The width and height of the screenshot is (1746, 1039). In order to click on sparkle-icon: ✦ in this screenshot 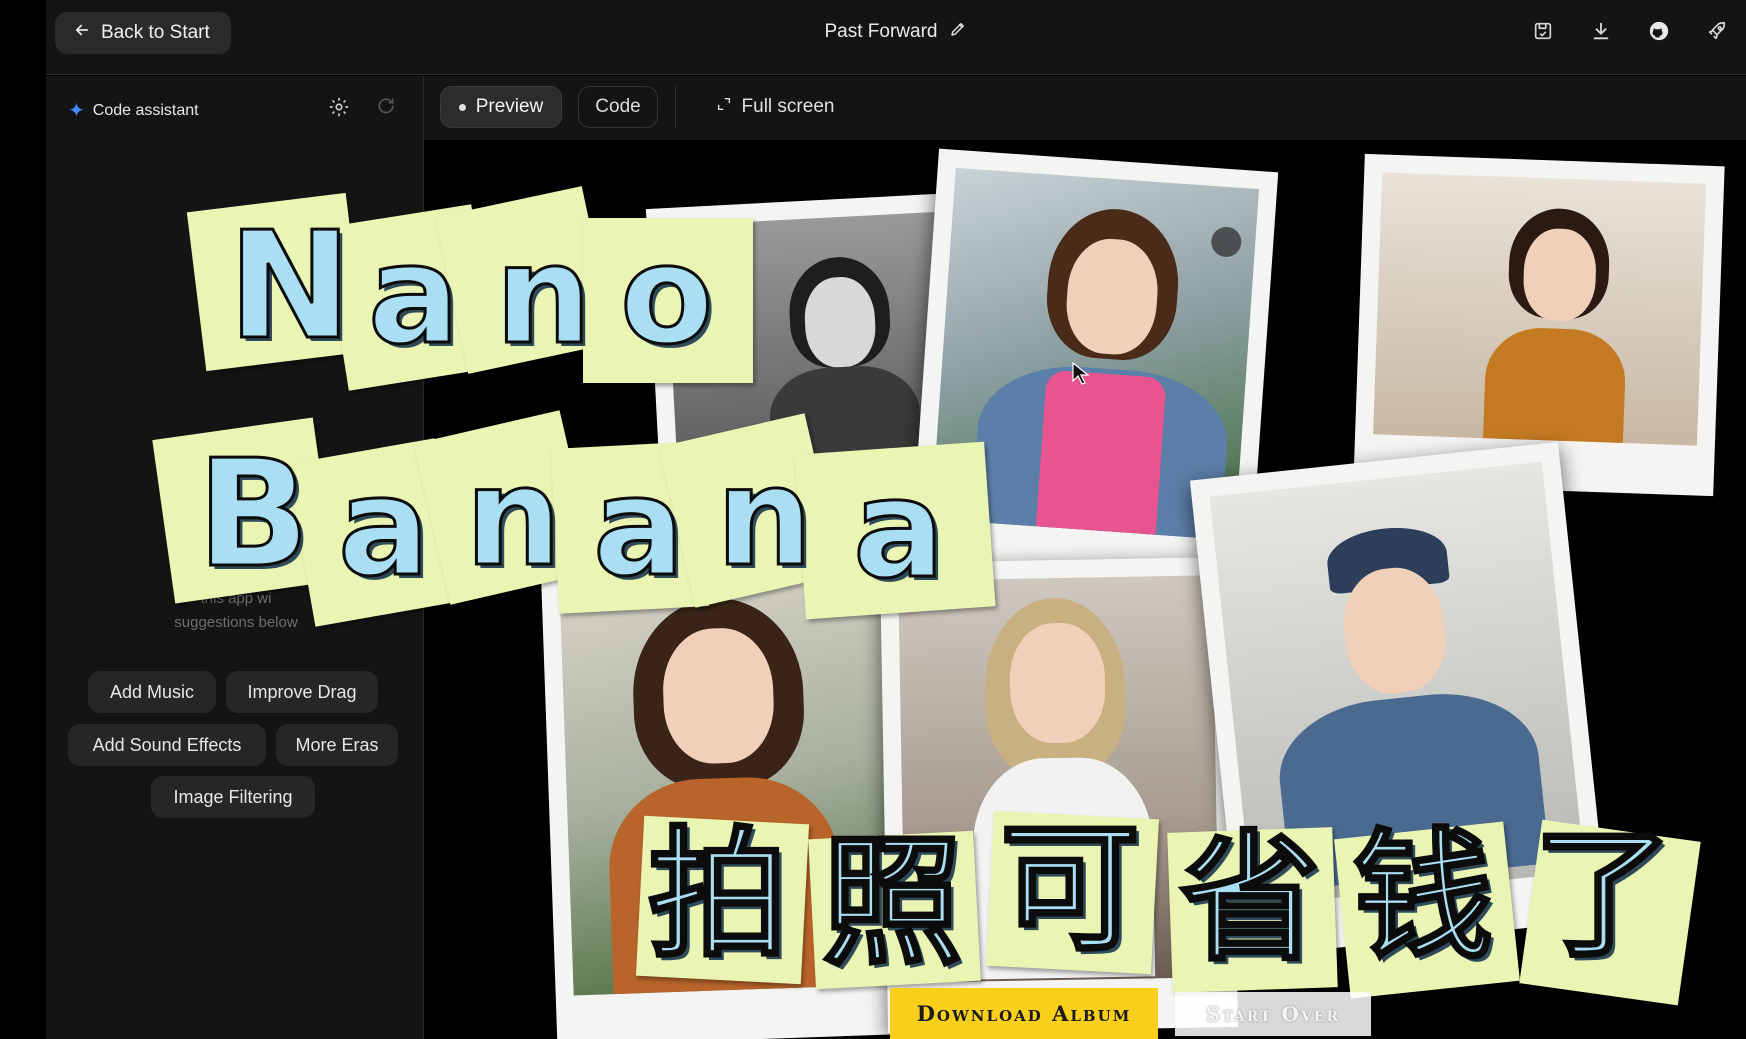, I will do `click(76, 111)`.